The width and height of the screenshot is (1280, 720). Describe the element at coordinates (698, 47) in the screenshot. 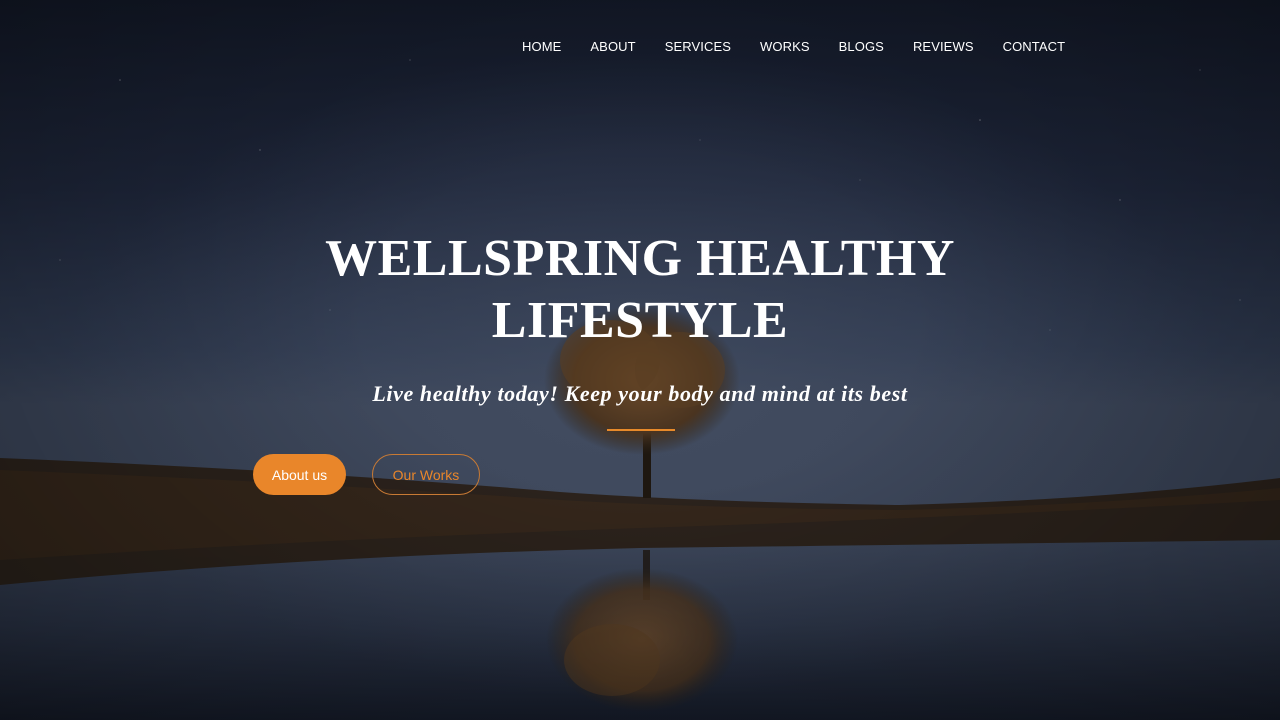

I see `nav-item-services: SERVICES` at that location.